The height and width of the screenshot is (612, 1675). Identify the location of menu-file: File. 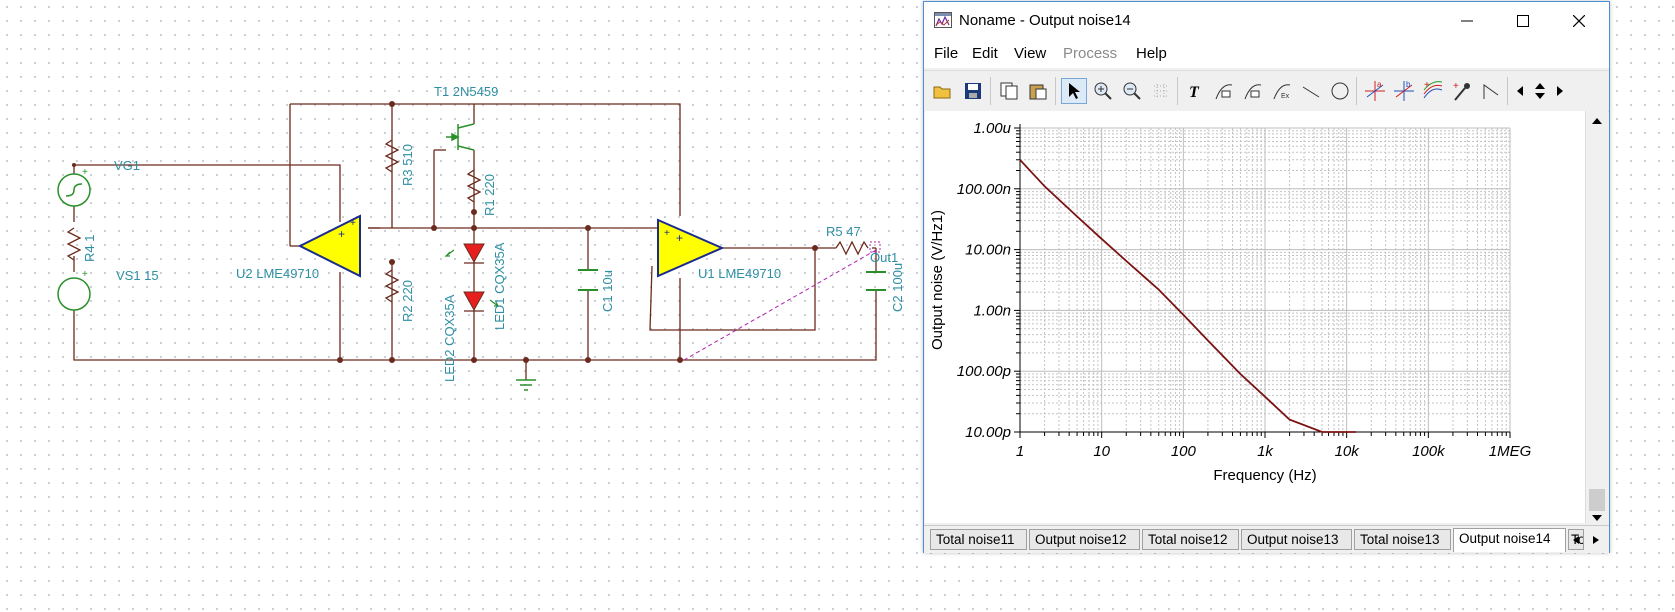
(946, 53).